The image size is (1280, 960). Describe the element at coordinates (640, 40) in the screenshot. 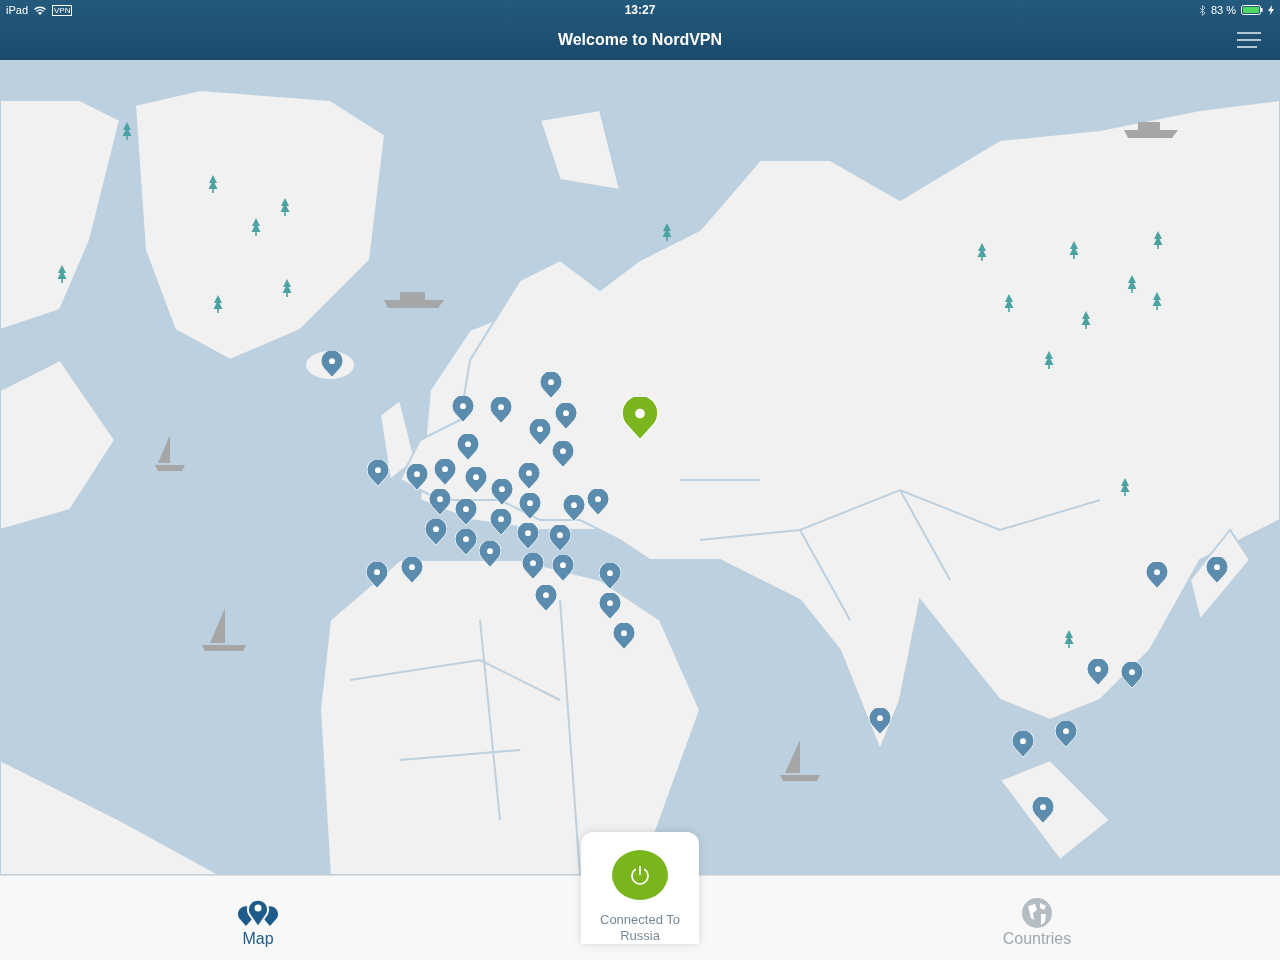

I see `header-title: Welcome to NordVPN` at that location.